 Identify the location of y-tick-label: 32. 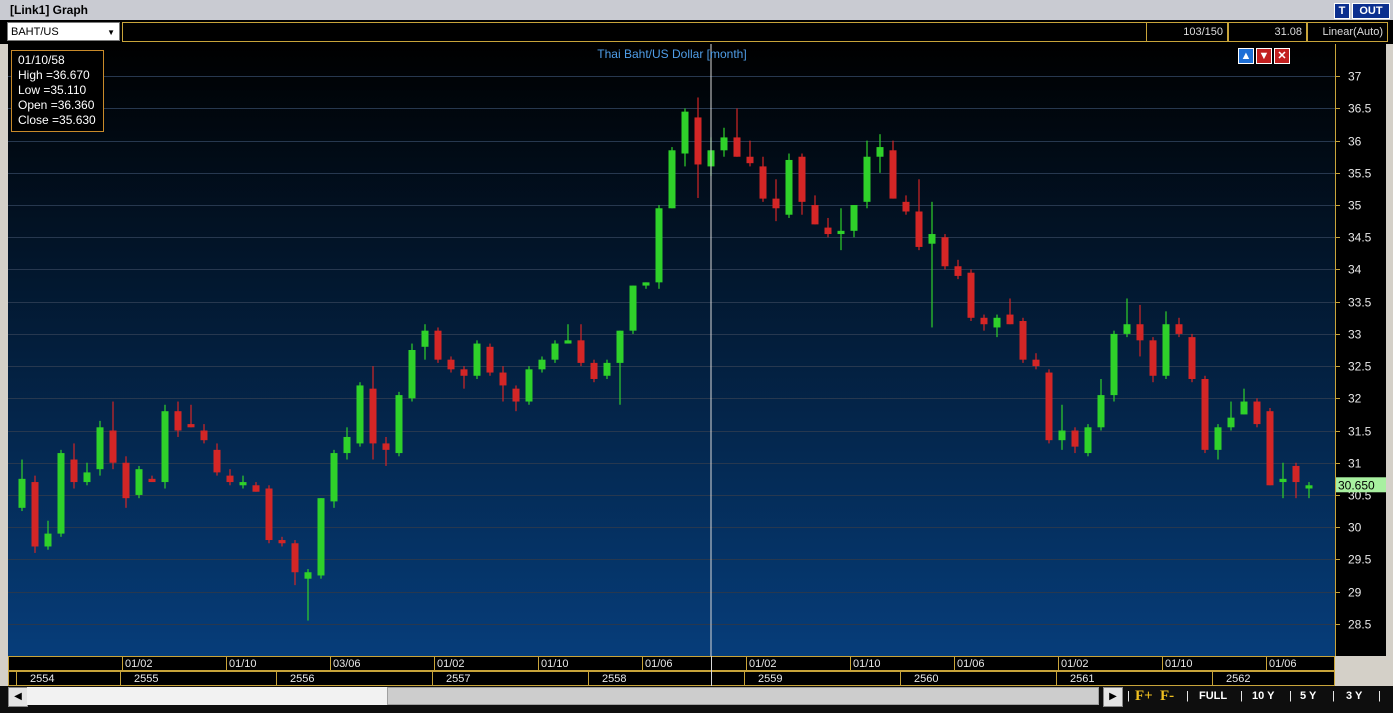
(1355, 399).